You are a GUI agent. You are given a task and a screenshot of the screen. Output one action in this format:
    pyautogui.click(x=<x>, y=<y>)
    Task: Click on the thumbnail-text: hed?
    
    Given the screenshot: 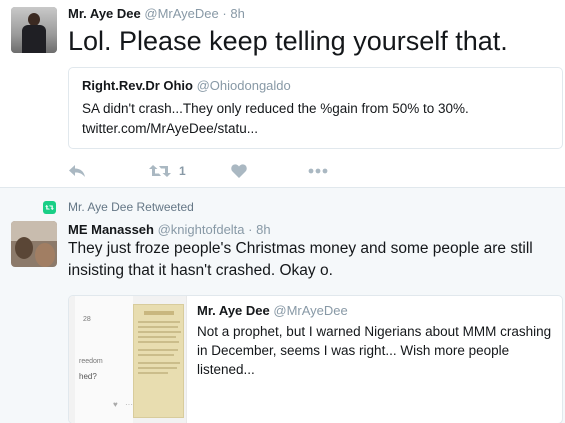 What is the action you would take?
    pyautogui.click(x=88, y=376)
    